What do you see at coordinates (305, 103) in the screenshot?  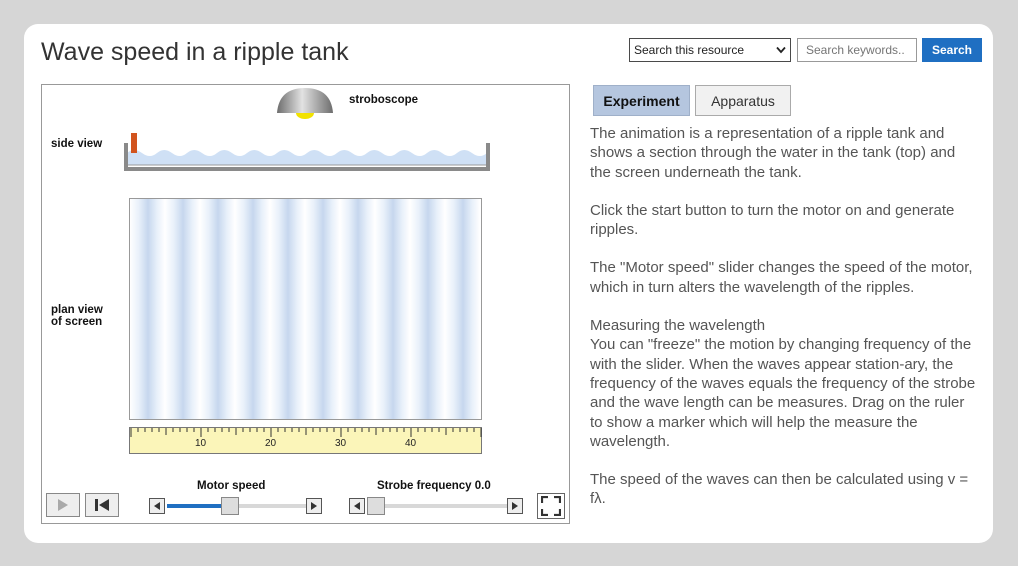 I see `stroboscope-icon` at bounding box center [305, 103].